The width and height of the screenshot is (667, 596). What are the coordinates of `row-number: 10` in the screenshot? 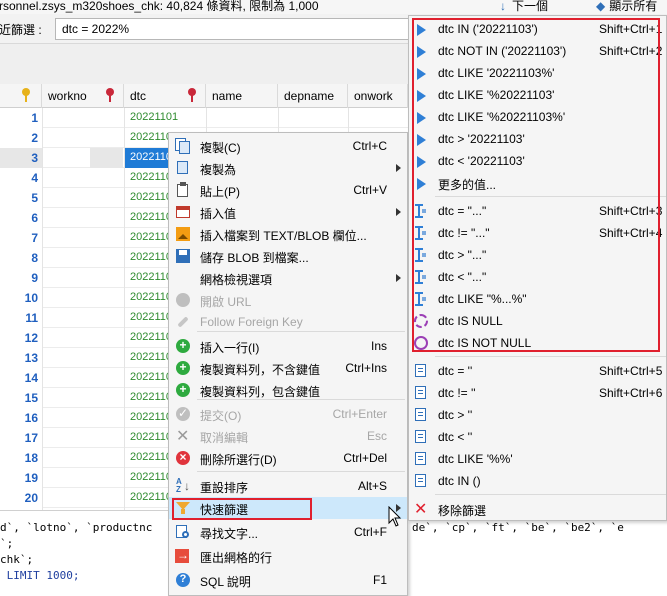 It's located at (21, 298).